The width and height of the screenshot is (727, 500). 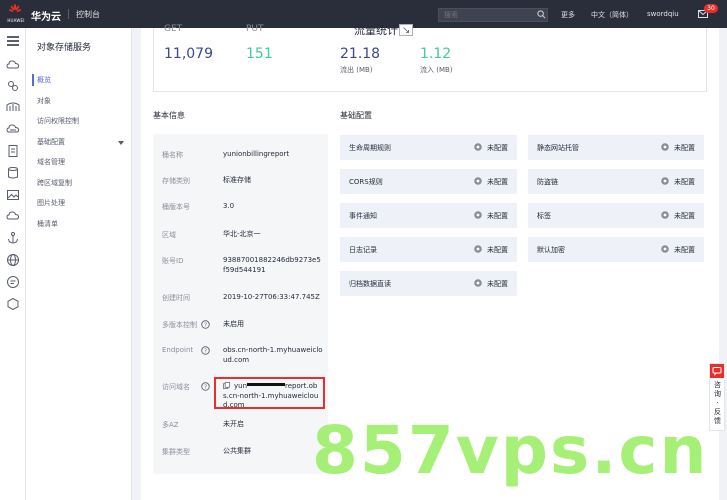 What do you see at coordinates (13, 173) in the screenshot?
I see `database-icon` at bounding box center [13, 173].